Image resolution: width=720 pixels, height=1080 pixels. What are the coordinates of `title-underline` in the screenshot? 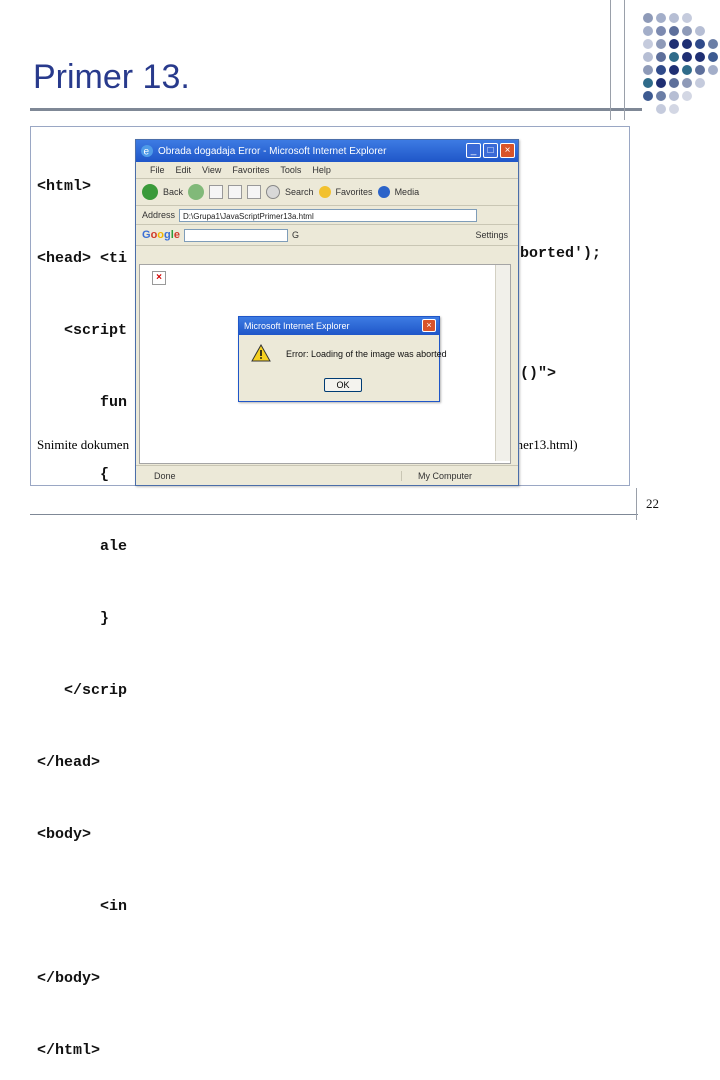 It's located at (336, 109).